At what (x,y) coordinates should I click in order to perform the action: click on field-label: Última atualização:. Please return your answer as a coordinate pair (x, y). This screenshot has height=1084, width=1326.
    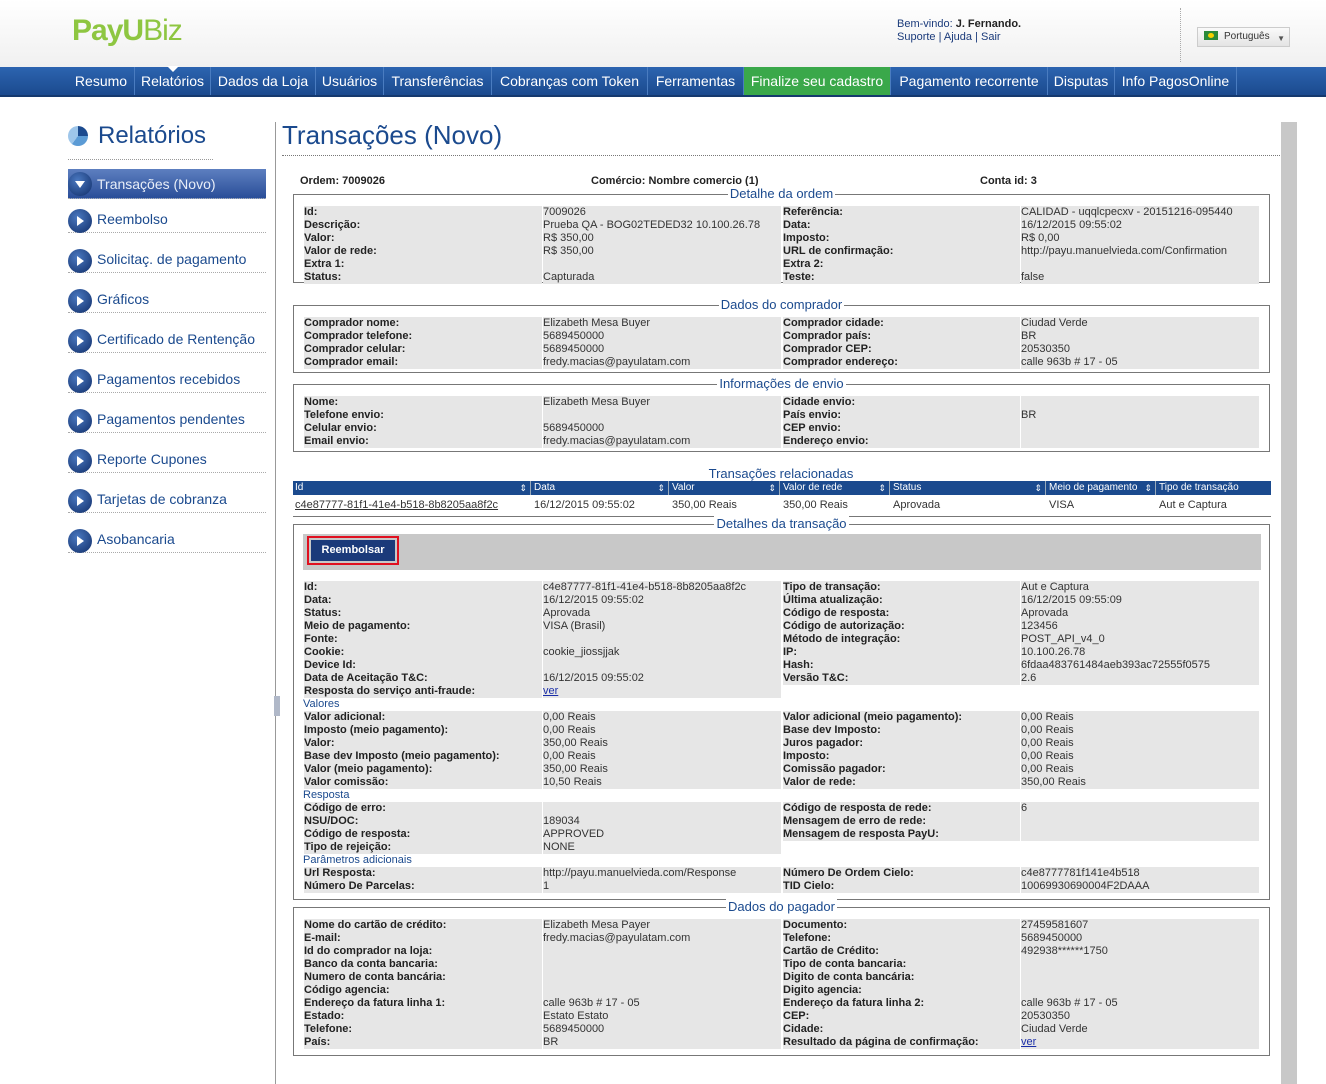
    Looking at the image, I should click on (901, 600).